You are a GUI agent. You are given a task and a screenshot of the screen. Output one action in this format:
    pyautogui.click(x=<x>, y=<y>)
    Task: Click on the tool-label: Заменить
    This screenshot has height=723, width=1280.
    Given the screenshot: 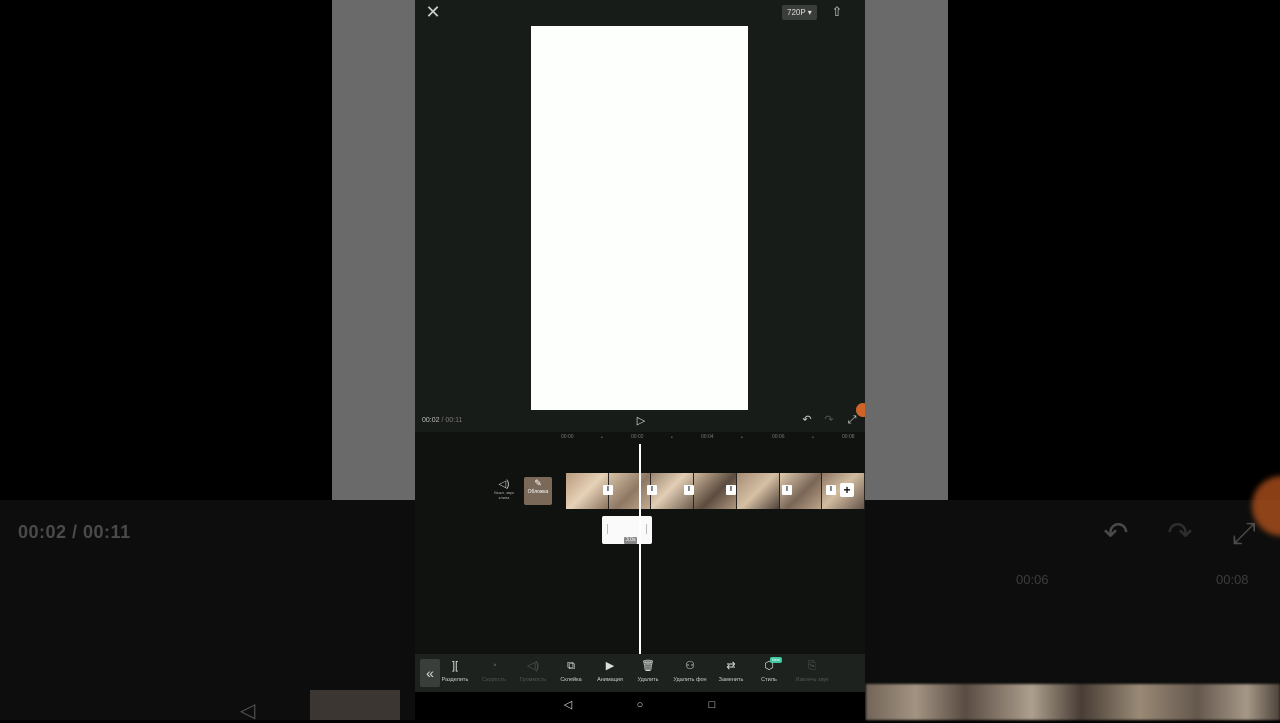 What is the action you would take?
    pyautogui.click(x=731, y=680)
    